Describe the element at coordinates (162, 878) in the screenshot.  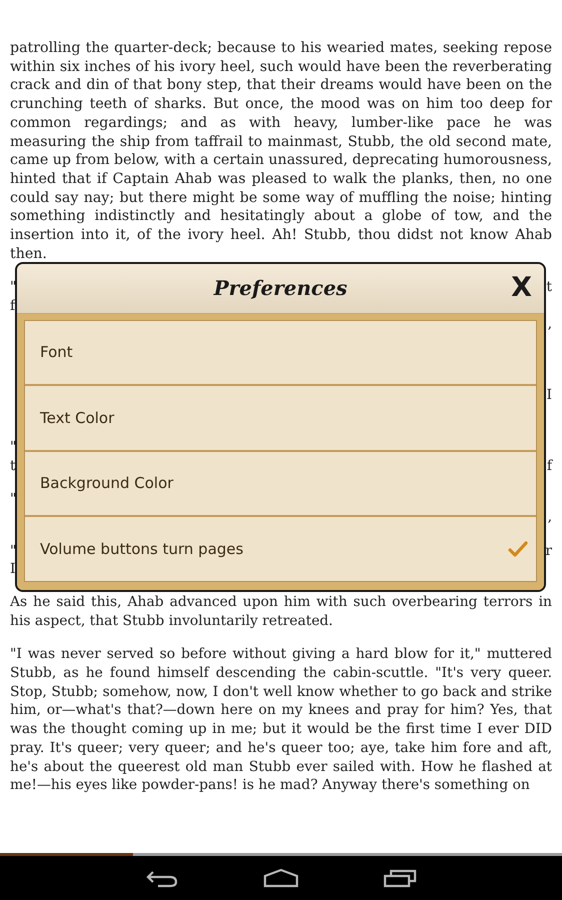
I see `back-icon` at that location.